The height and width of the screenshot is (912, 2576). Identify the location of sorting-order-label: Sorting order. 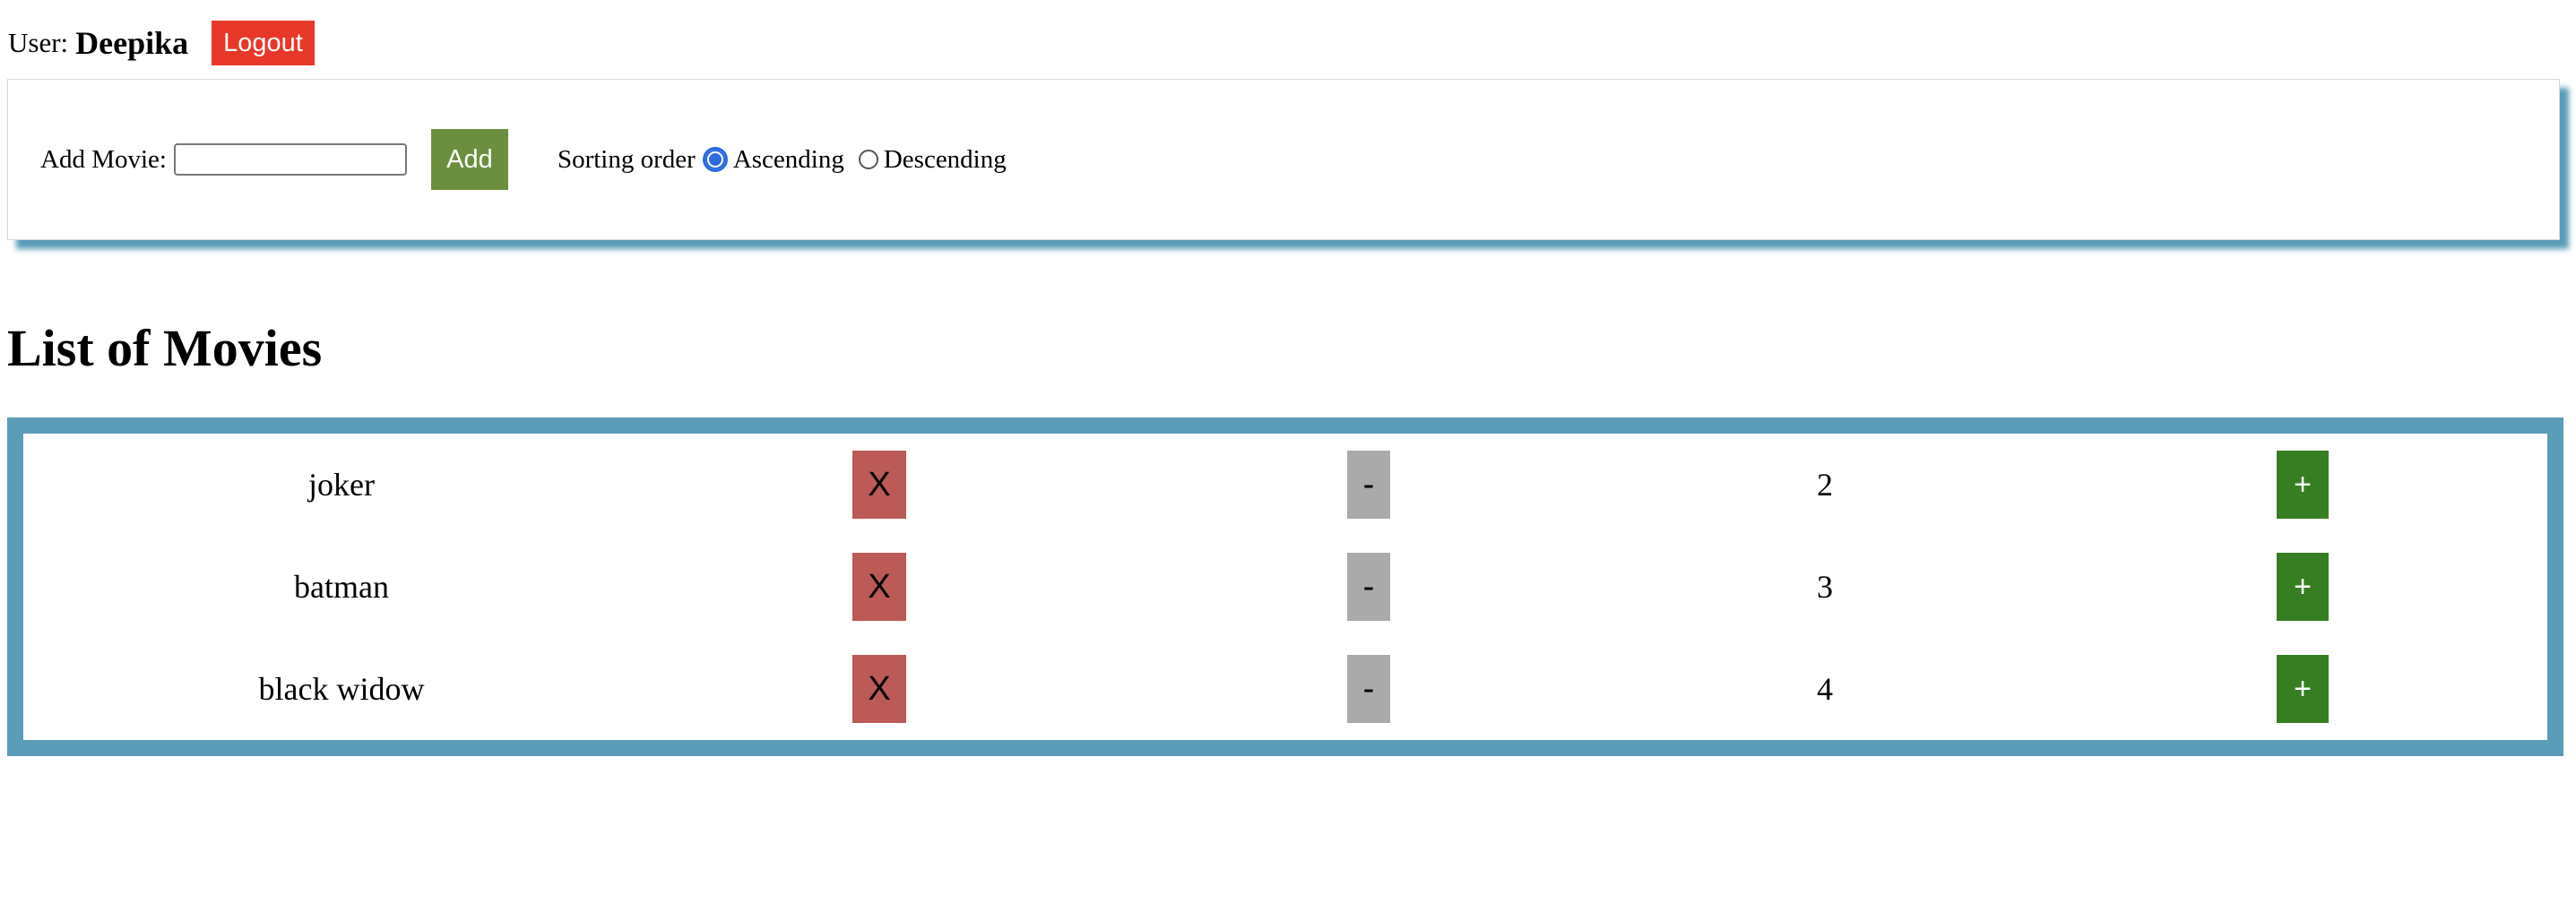
(626, 159).